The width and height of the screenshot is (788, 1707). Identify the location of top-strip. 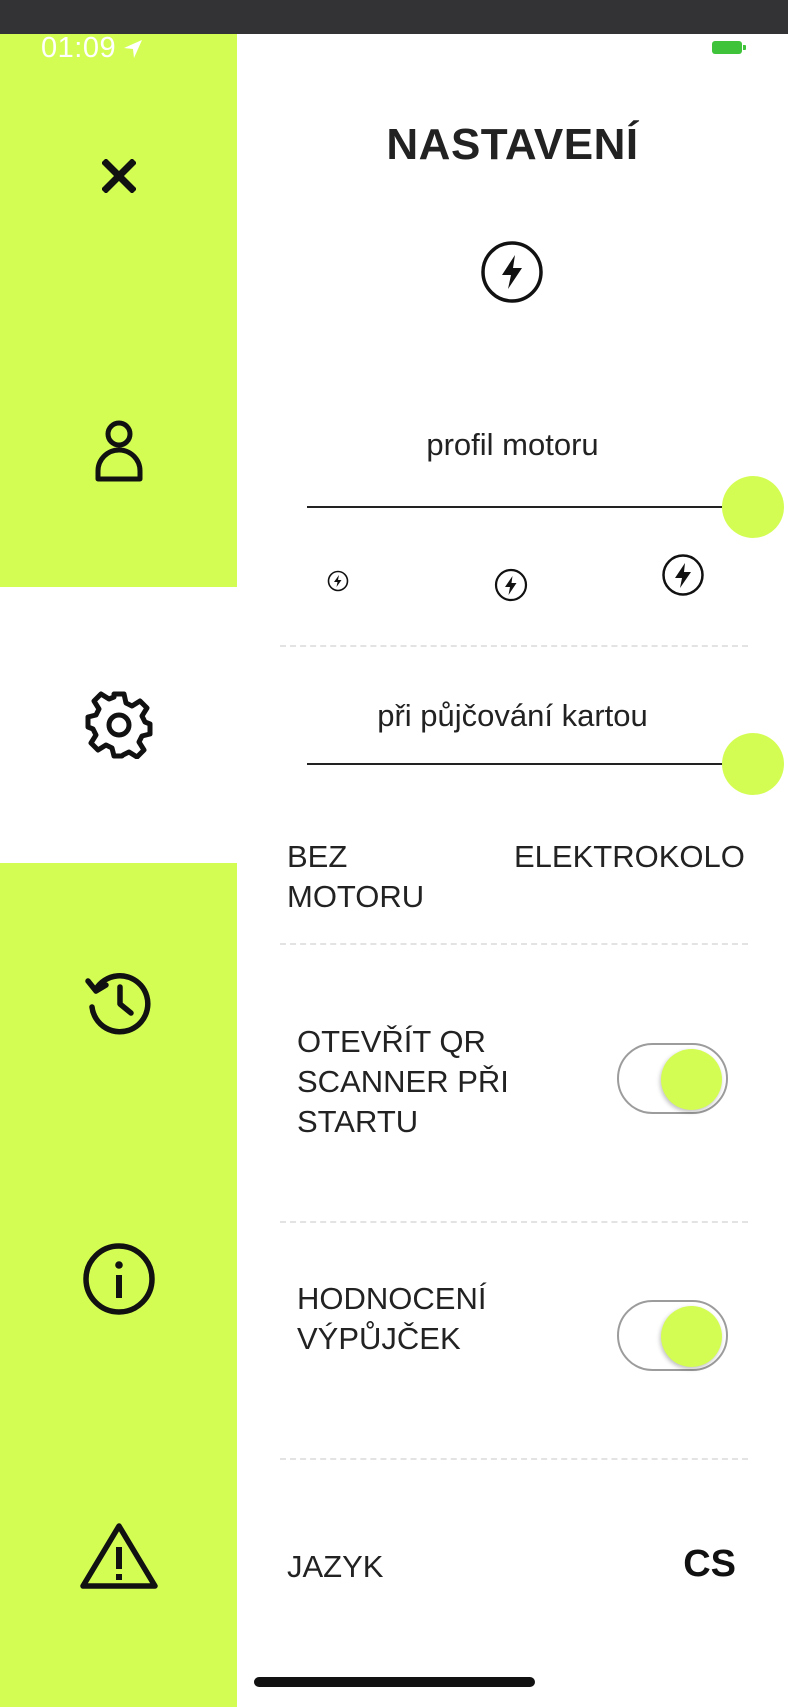
(394, 17).